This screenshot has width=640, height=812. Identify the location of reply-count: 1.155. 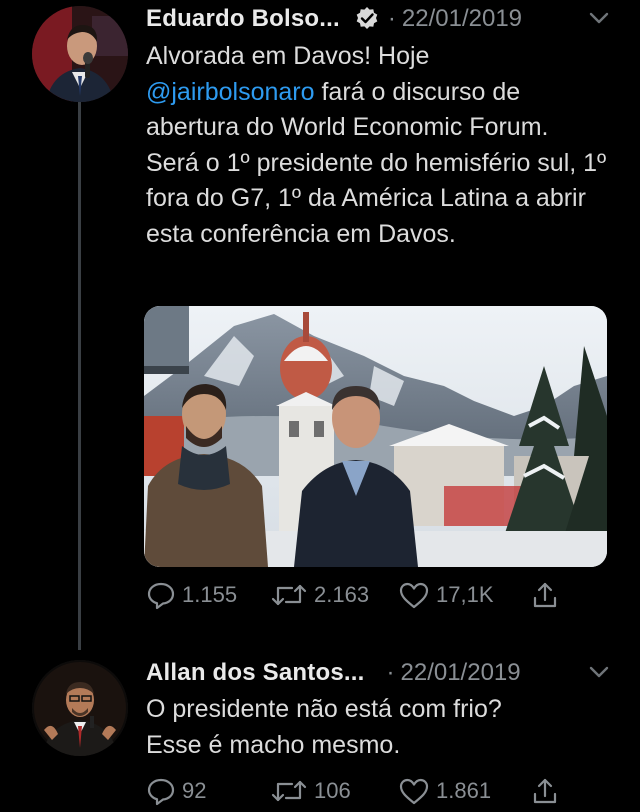
(210, 594).